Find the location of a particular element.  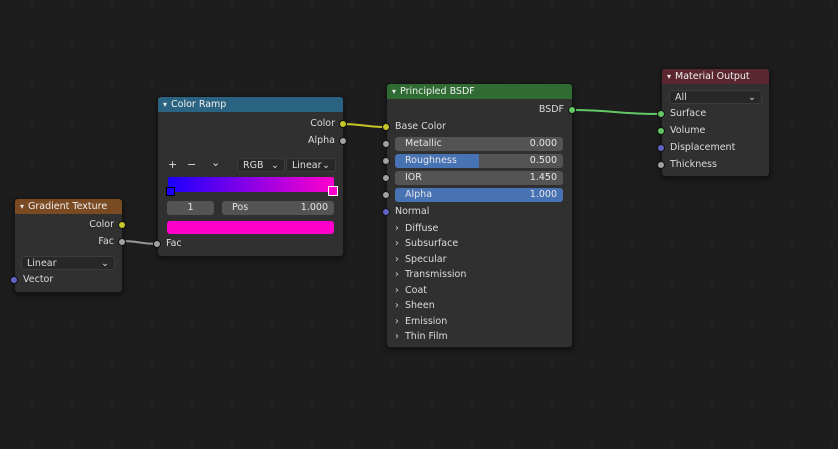

principled-bsdf-title: Principled BSDF is located at coordinates (437, 91).